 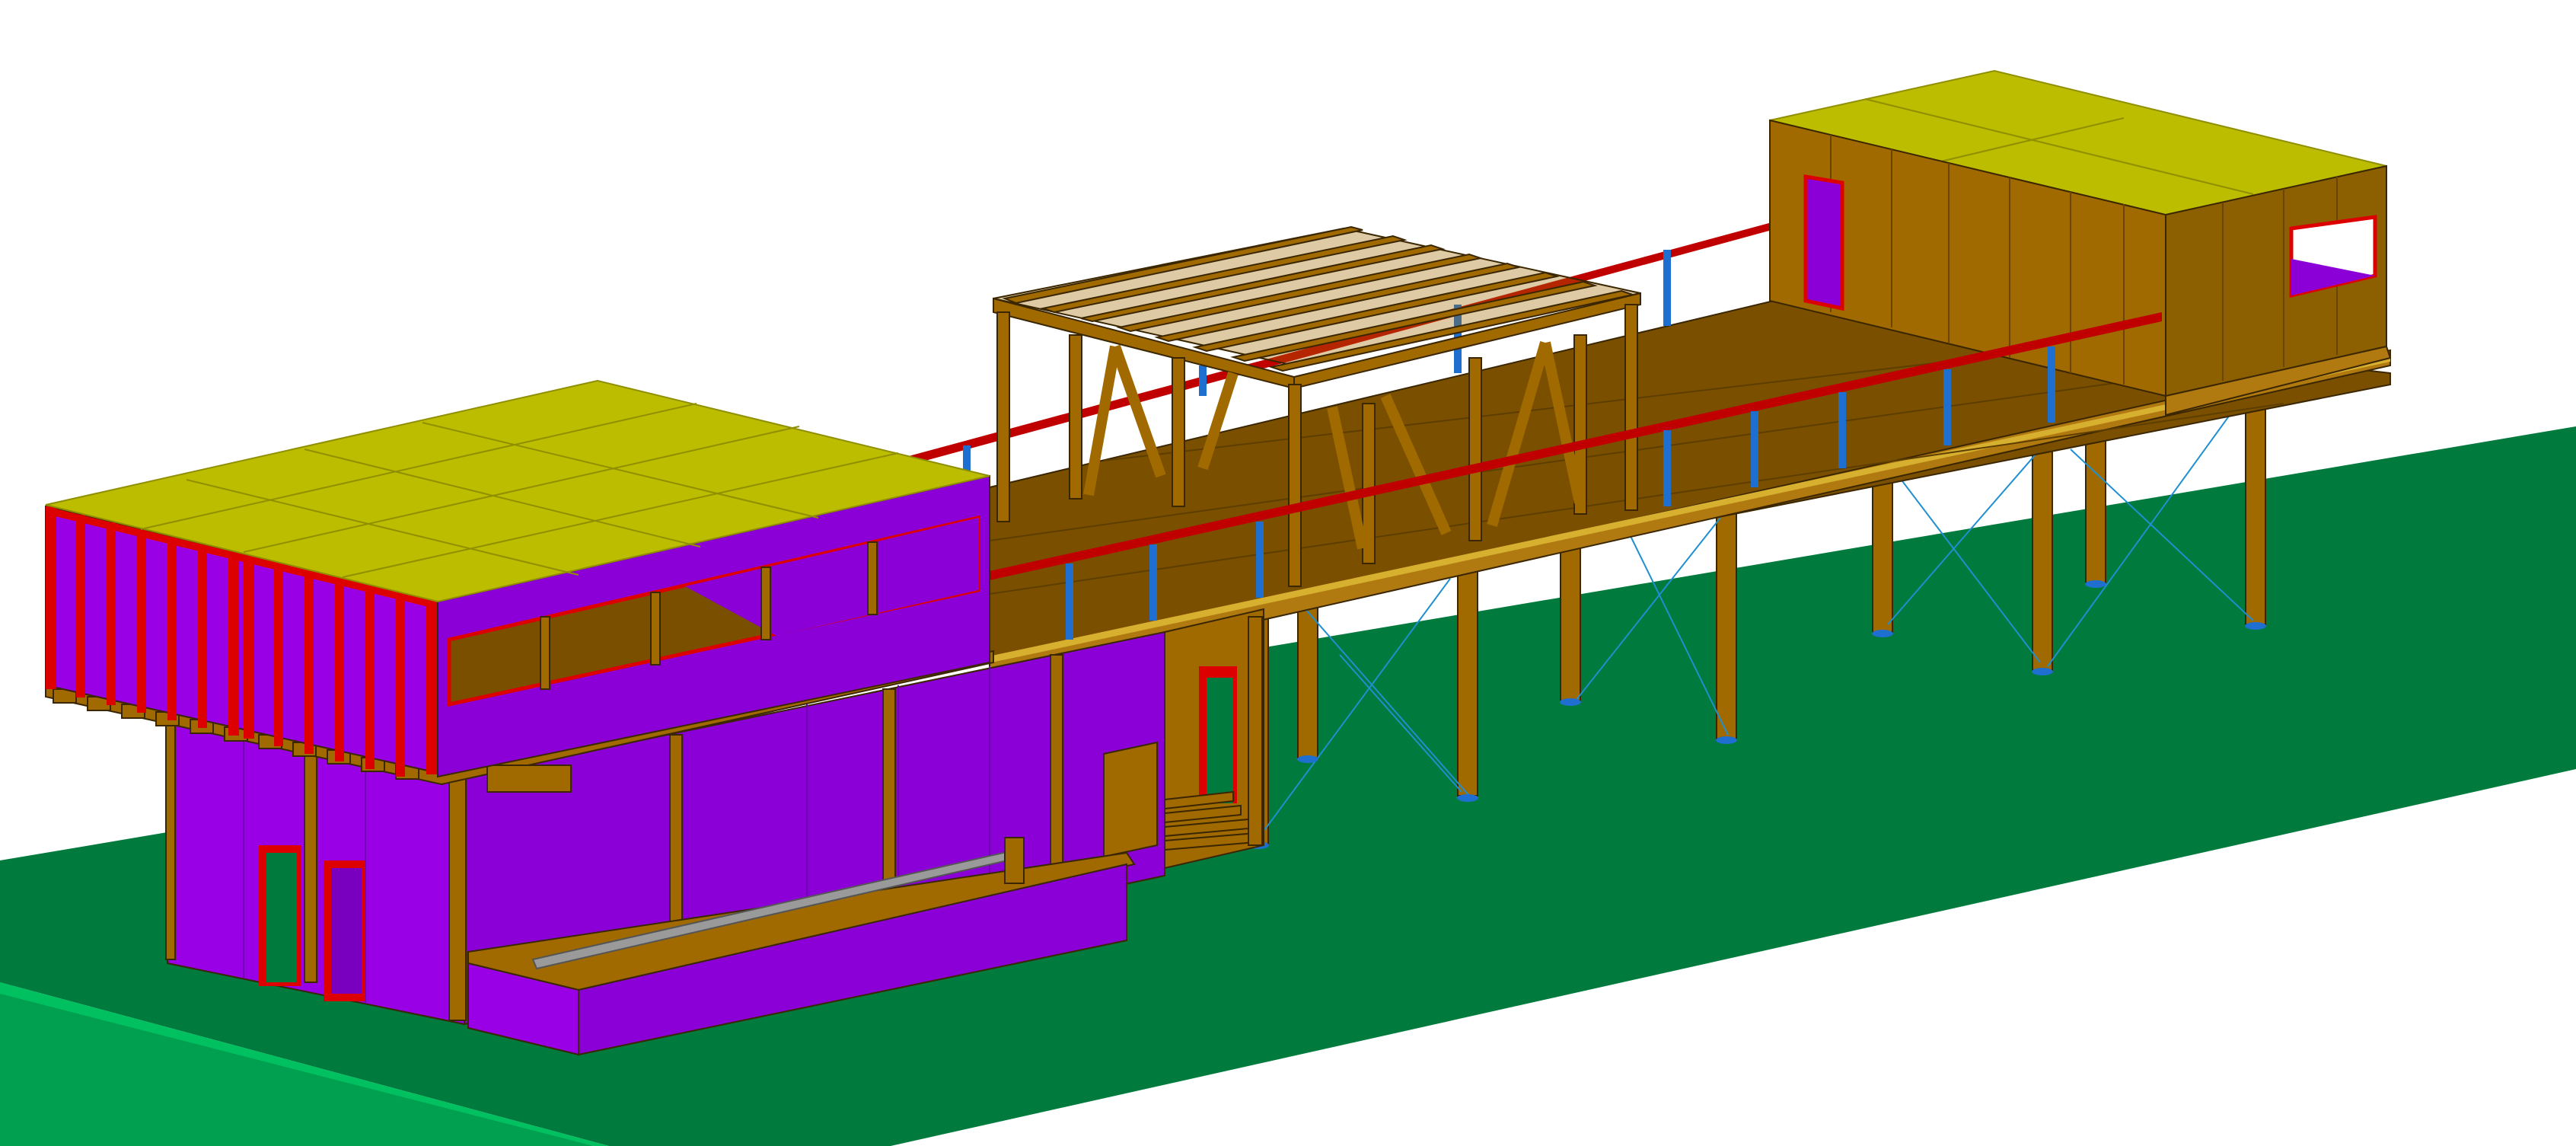 What do you see at coordinates (1220, 740) in the screenshot?
I see `entrance-door` at bounding box center [1220, 740].